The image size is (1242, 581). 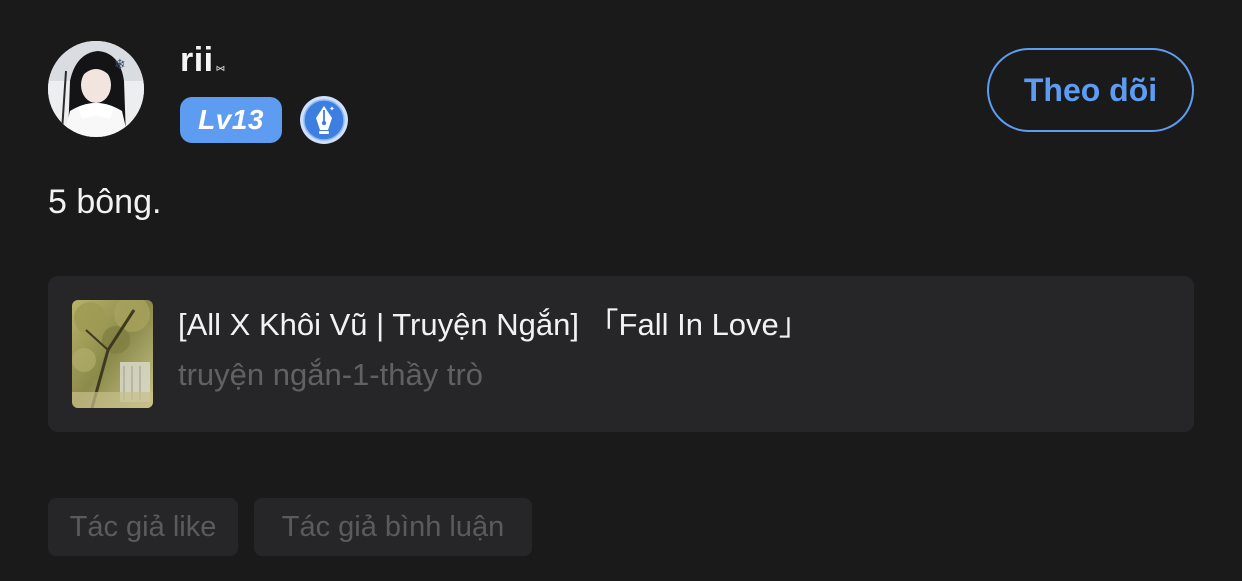 I want to click on username-text: rii, so click(x=197, y=60).